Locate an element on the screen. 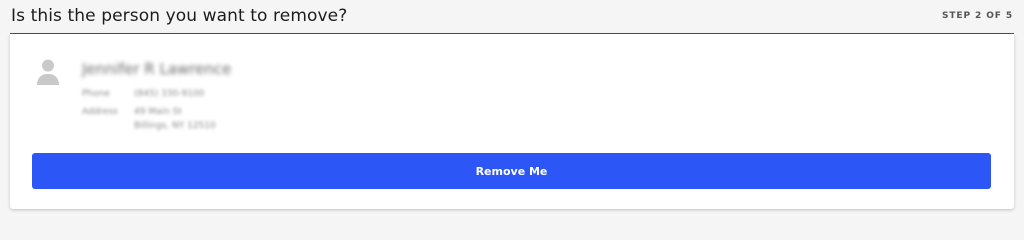 The height and width of the screenshot is (240, 1024). page-title: Is this the person you want to remove? is located at coordinates (179, 16).